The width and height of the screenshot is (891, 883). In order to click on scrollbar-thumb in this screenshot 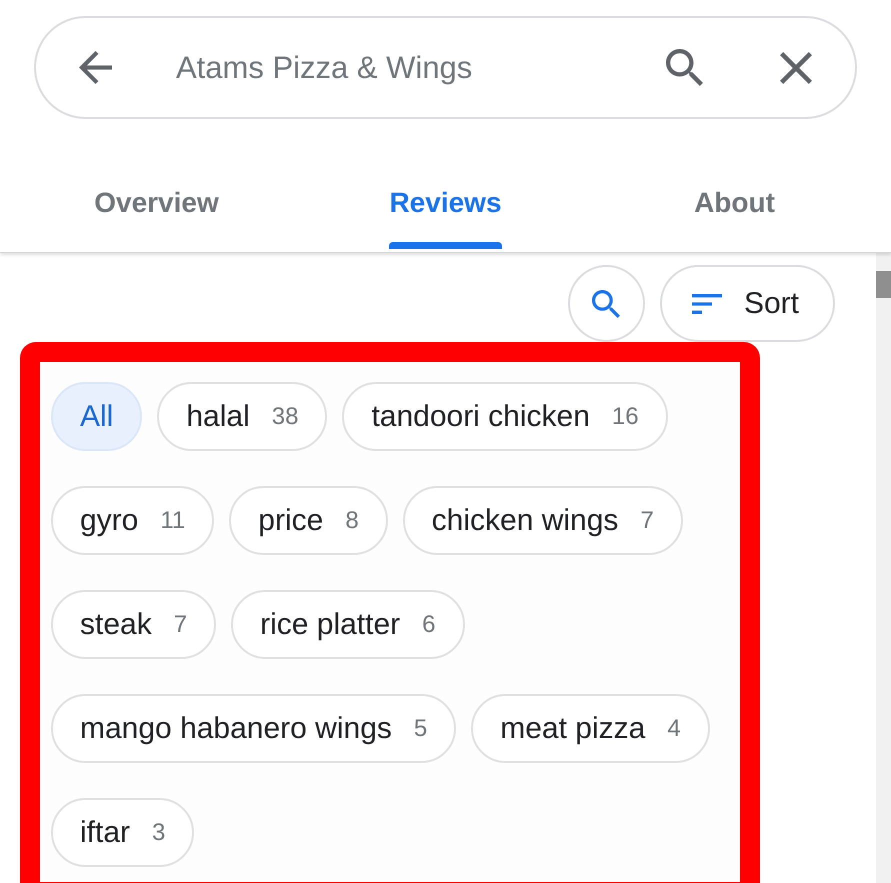, I will do `click(883, 284)`.